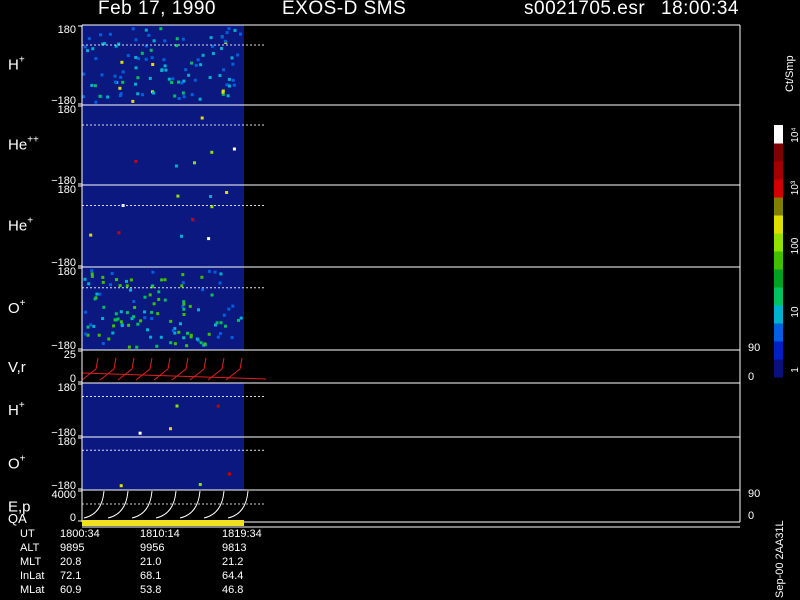  What do you see at coordinates (700, 9) in the screenshot?
I see `header-time: 18:00:34` at bounding box center [700, 9].